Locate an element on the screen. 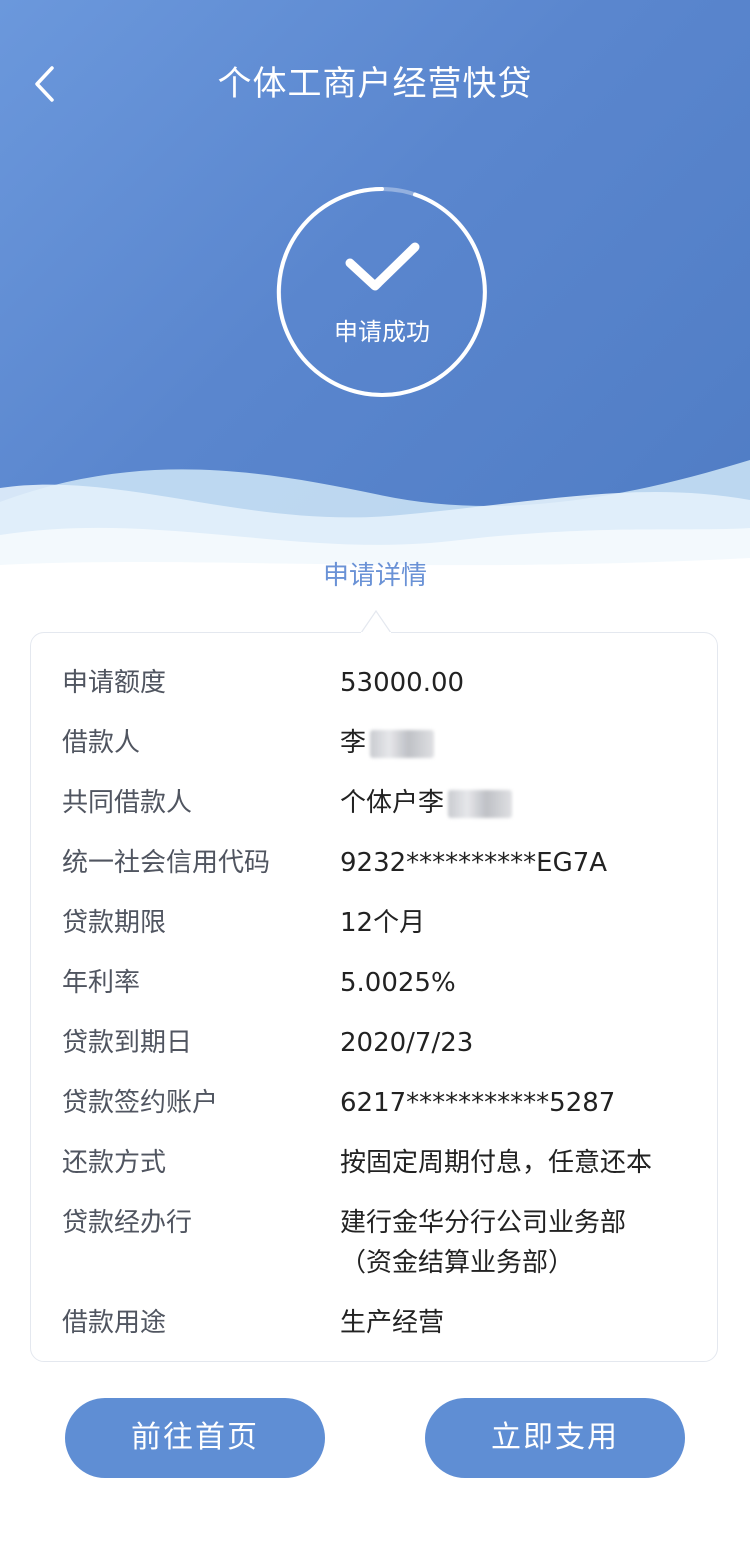  row-value: 李 is located at coordinates (353, 743).